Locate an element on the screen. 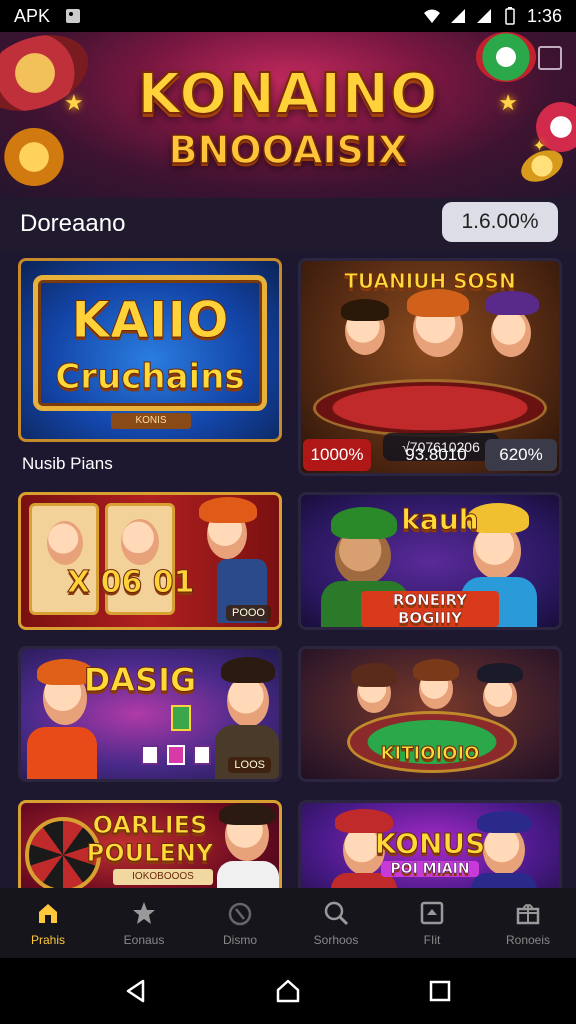 Image resolution: width=576 pixels, height=1024 pixels. frame-icon is located at coordinates (432, 913).